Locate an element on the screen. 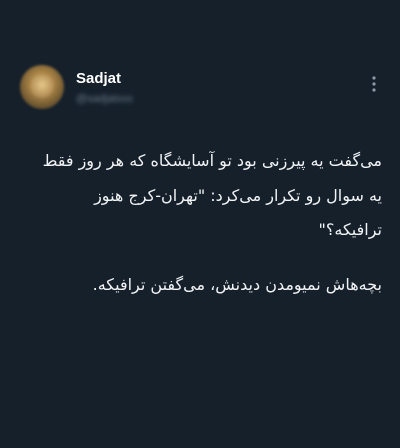 This screenshot has width=400, height=448. tweet-text-line: بچه‌هاش نمیومدن دیدنش، می‌گفتن ترافیکه. is located at coordinates (237, 284).